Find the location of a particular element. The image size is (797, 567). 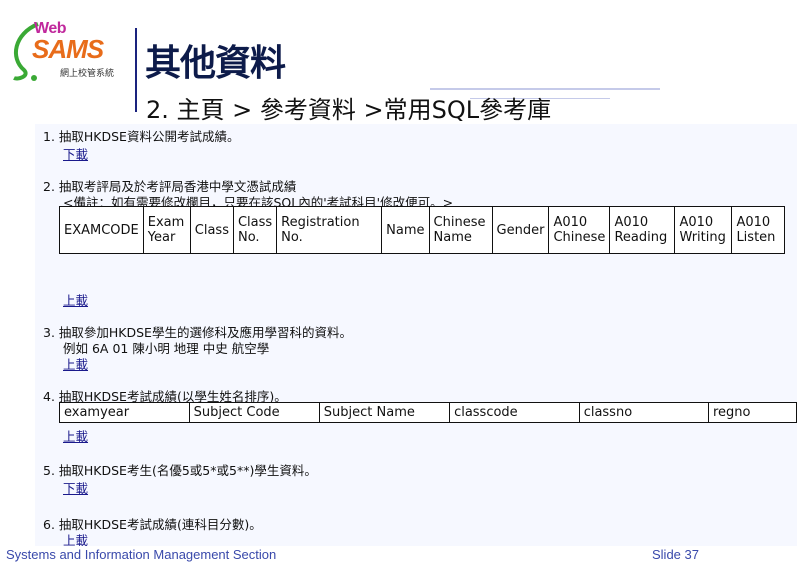

table-cell: A010 Listen is located at coordinates (758, 230).